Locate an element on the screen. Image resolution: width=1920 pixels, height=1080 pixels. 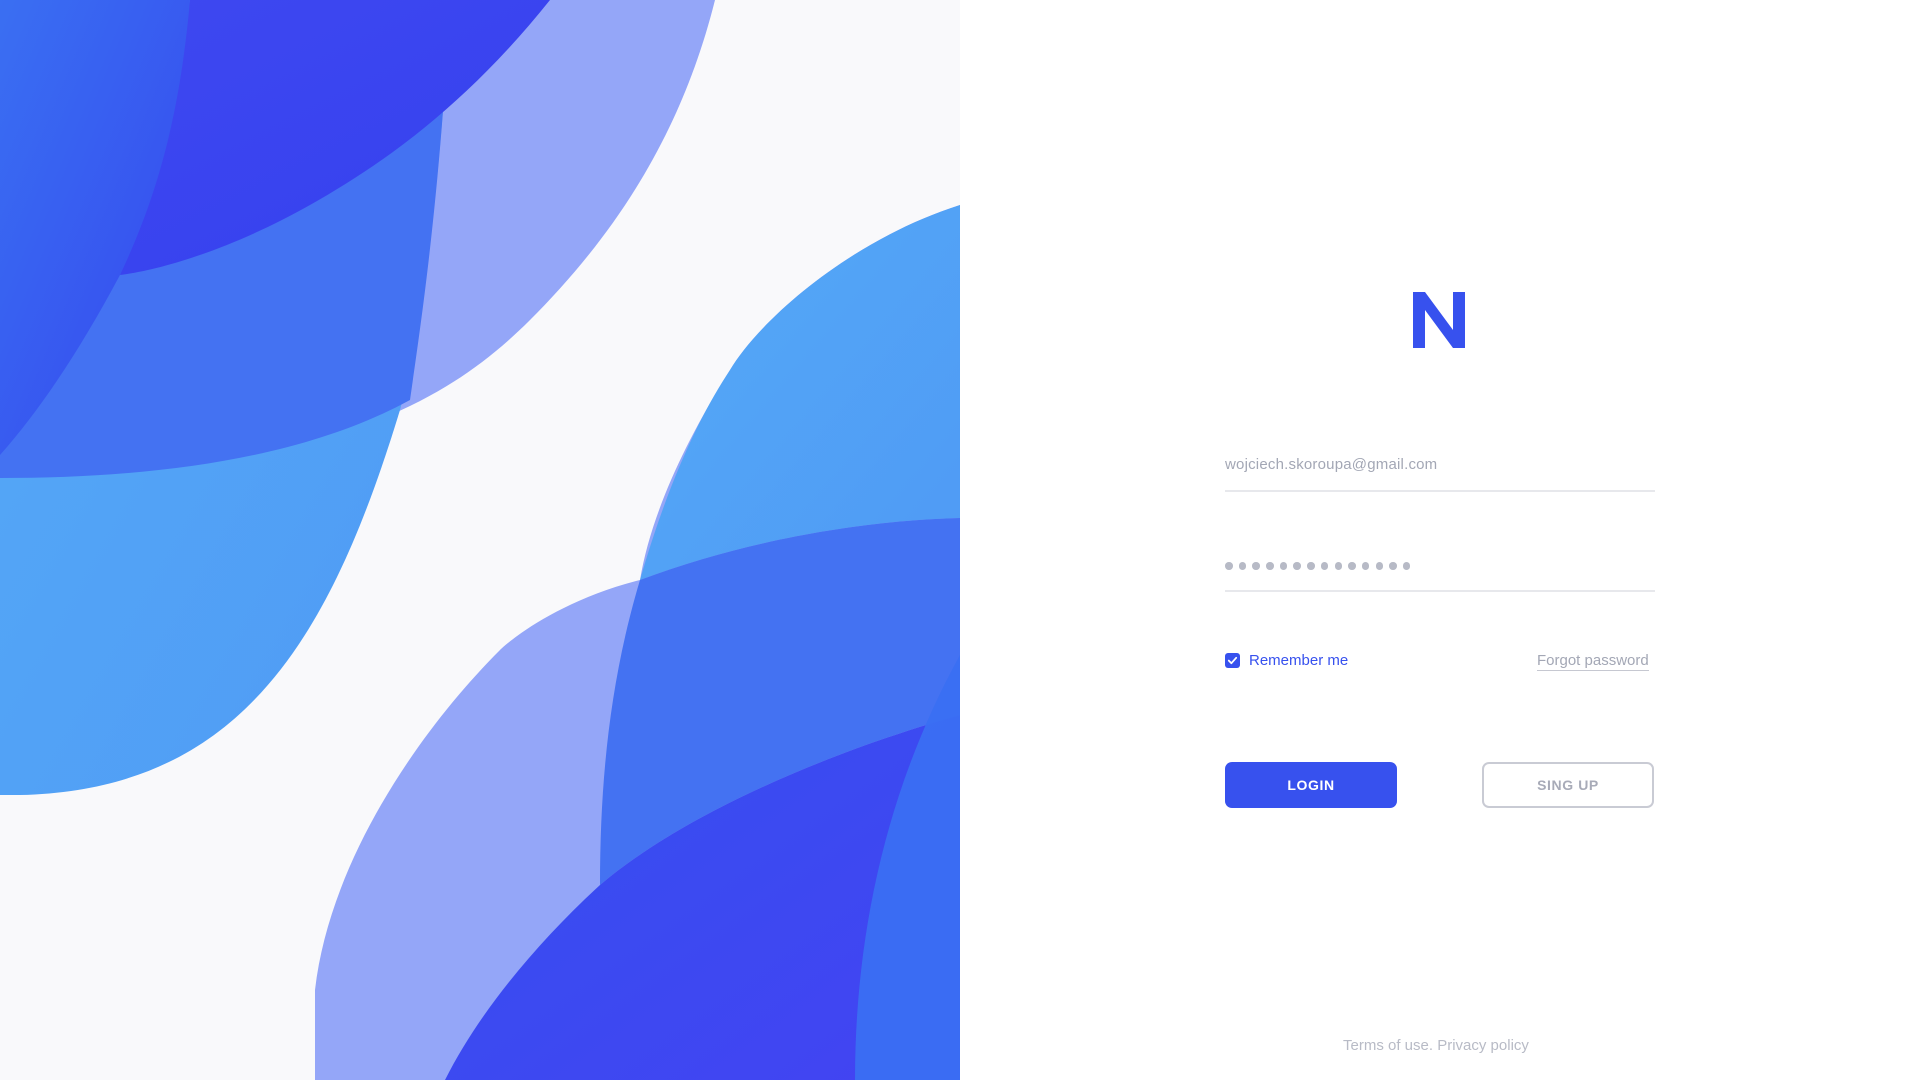
forgot-password-link: Forgot password is located at coordinates (1593, 661).